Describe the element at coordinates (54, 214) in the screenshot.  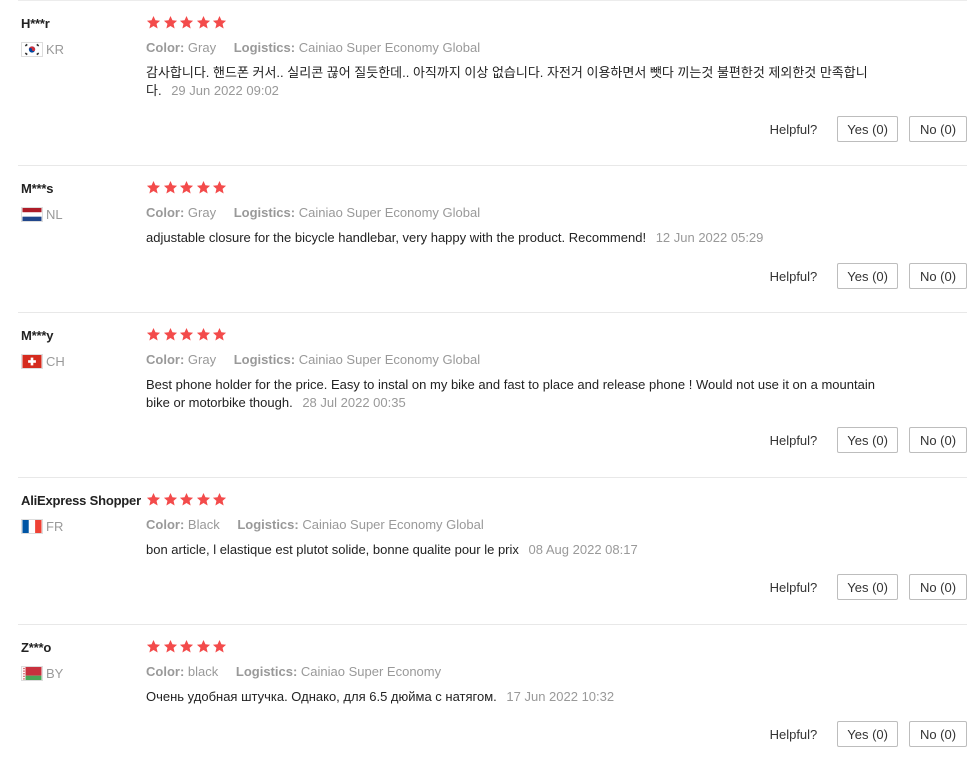
I see `country-code: NL` at that location.